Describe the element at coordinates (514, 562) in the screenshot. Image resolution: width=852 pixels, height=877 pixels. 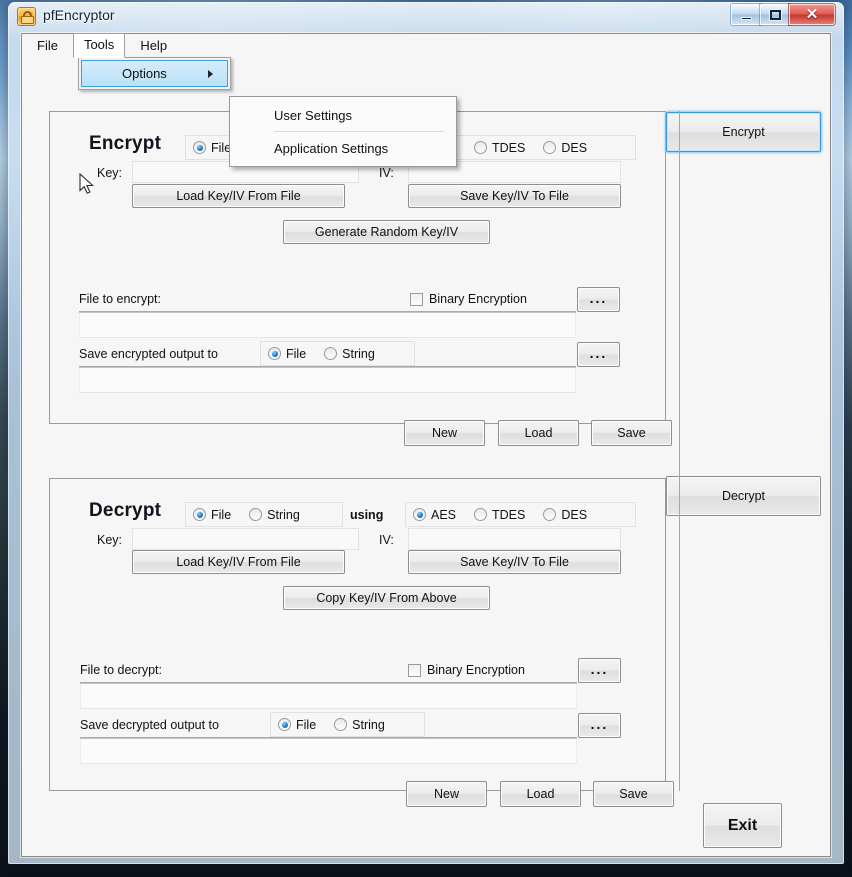
I see `decrypt-save-key-button: Save Key/IV To File` at that location.